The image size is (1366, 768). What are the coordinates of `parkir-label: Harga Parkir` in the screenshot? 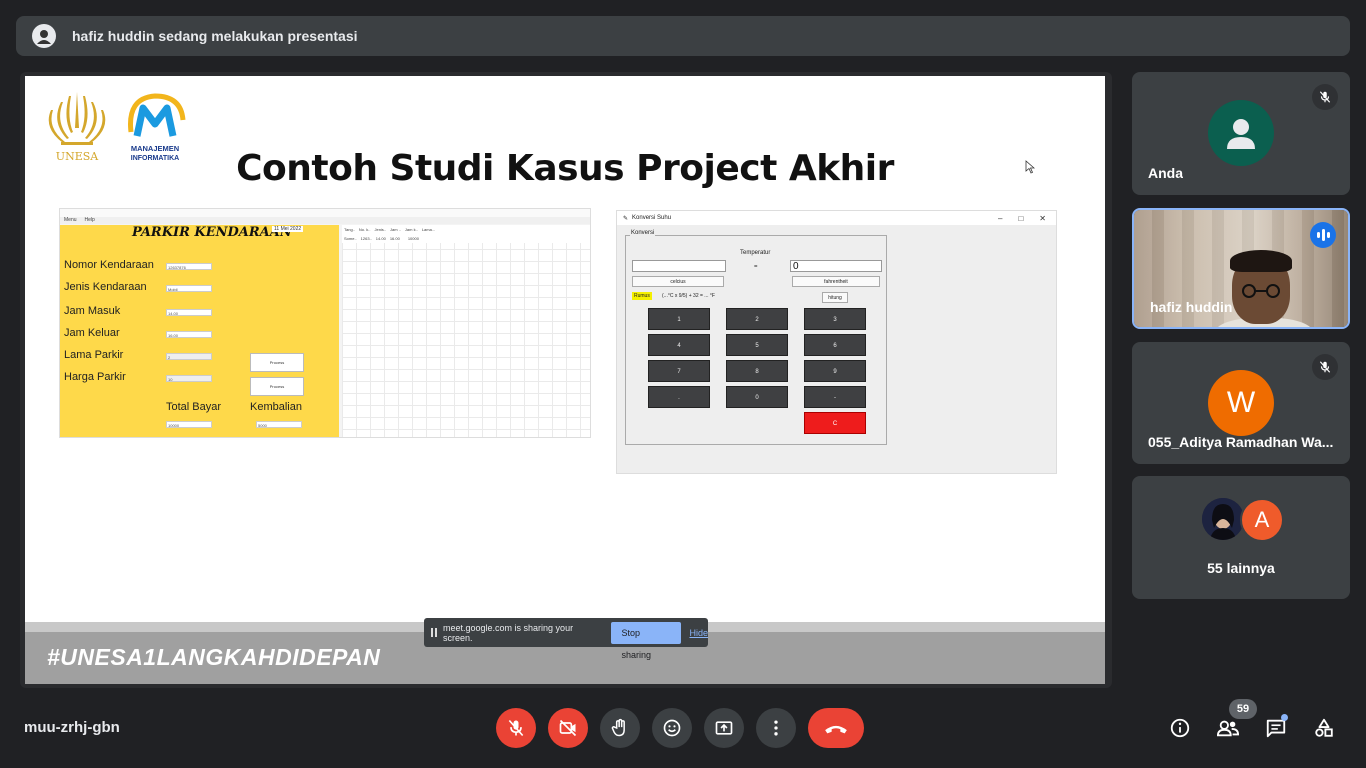 It's located at (95, 377).